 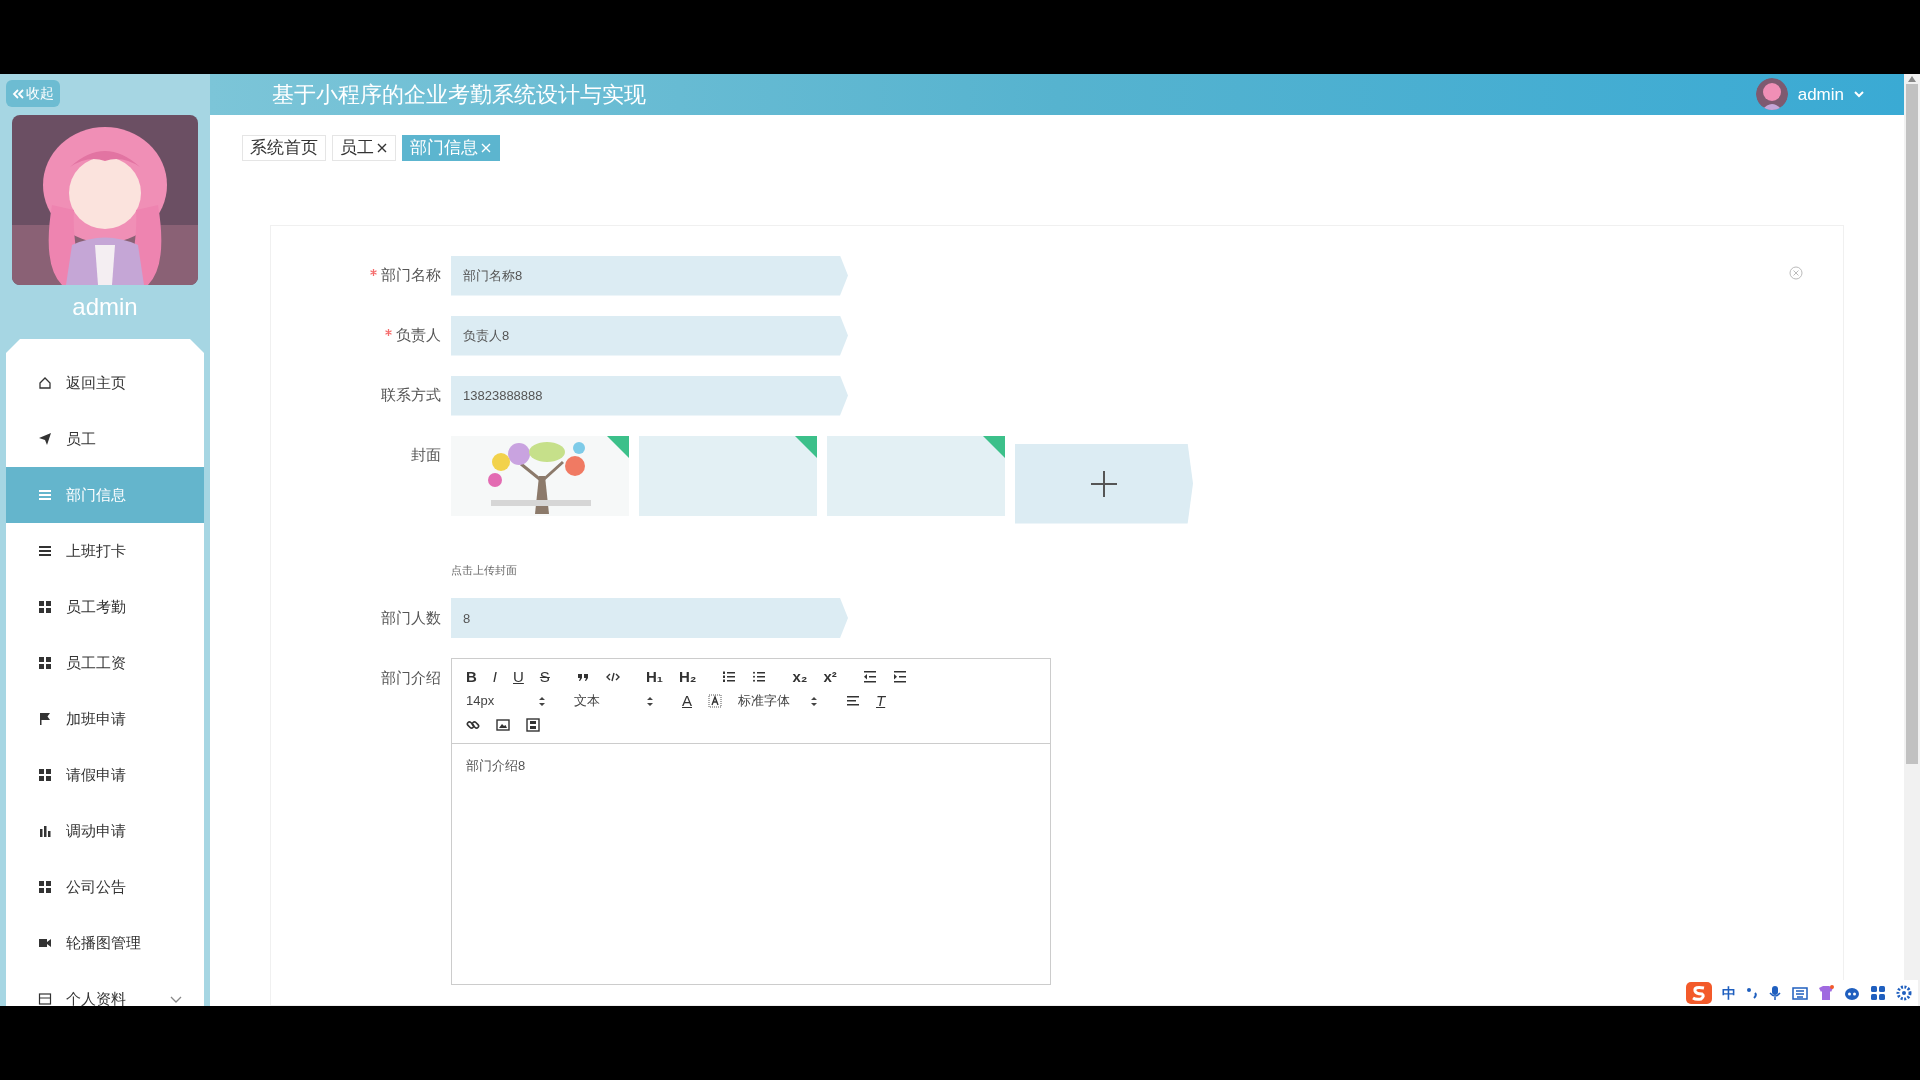 I want to click on sidebar-item: 公司公告, so click(x=105, y=887).